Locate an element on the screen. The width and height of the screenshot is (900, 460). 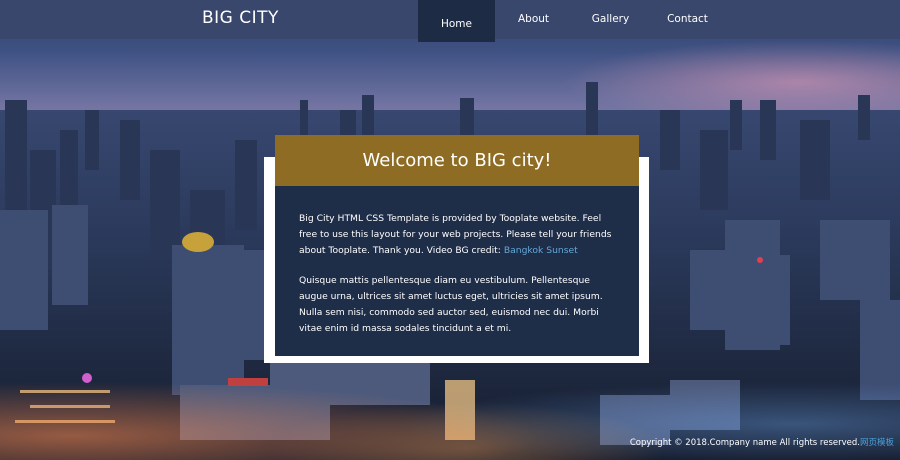
site-logo: BIG CITY is located at coordinates (240, 18).